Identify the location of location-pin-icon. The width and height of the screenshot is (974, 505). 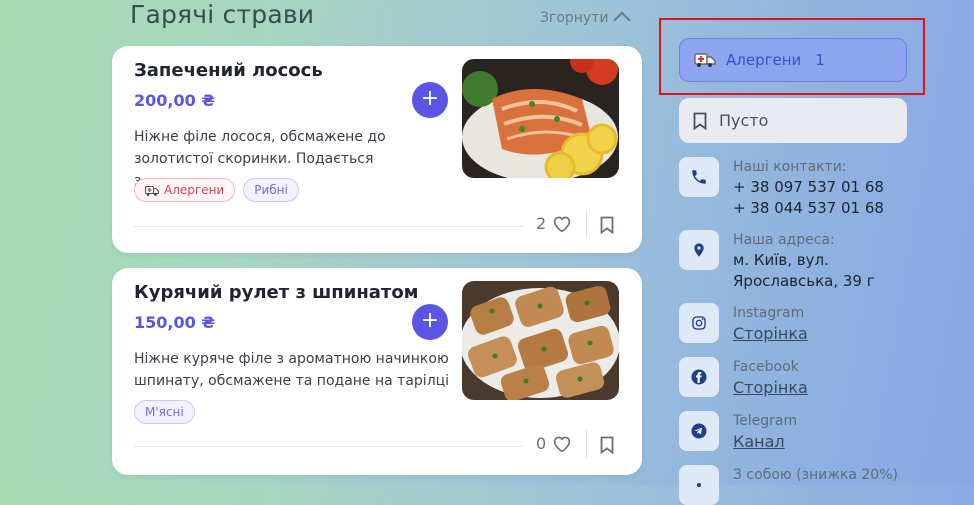
(699, 250).